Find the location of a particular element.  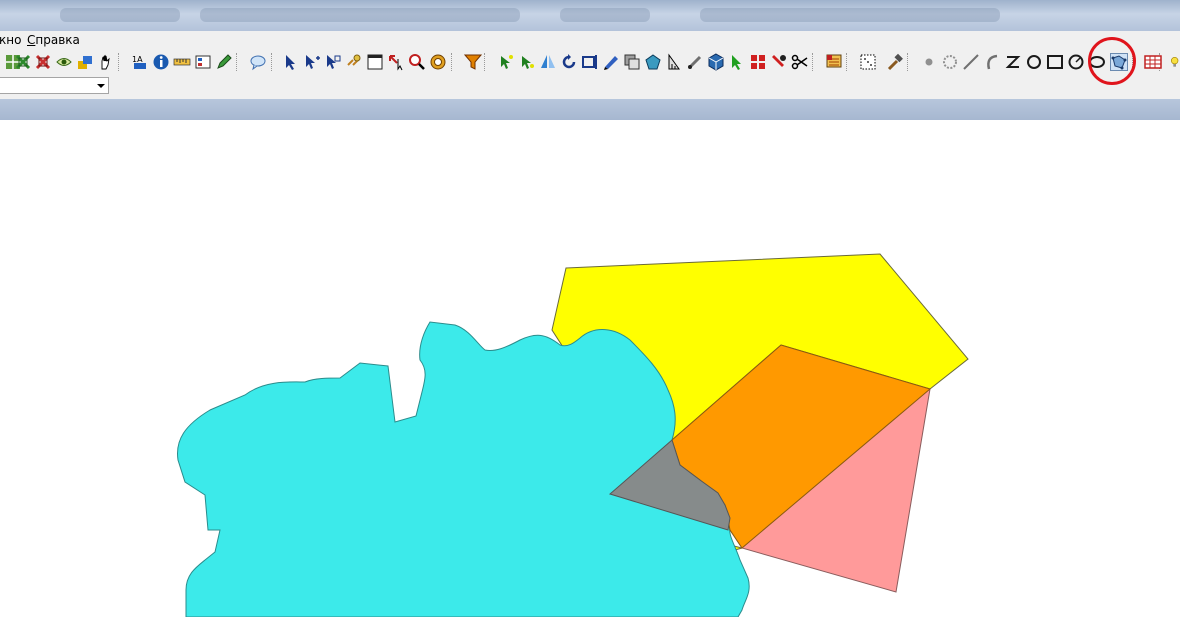

node-add-button is located at coordinates (527, 62).